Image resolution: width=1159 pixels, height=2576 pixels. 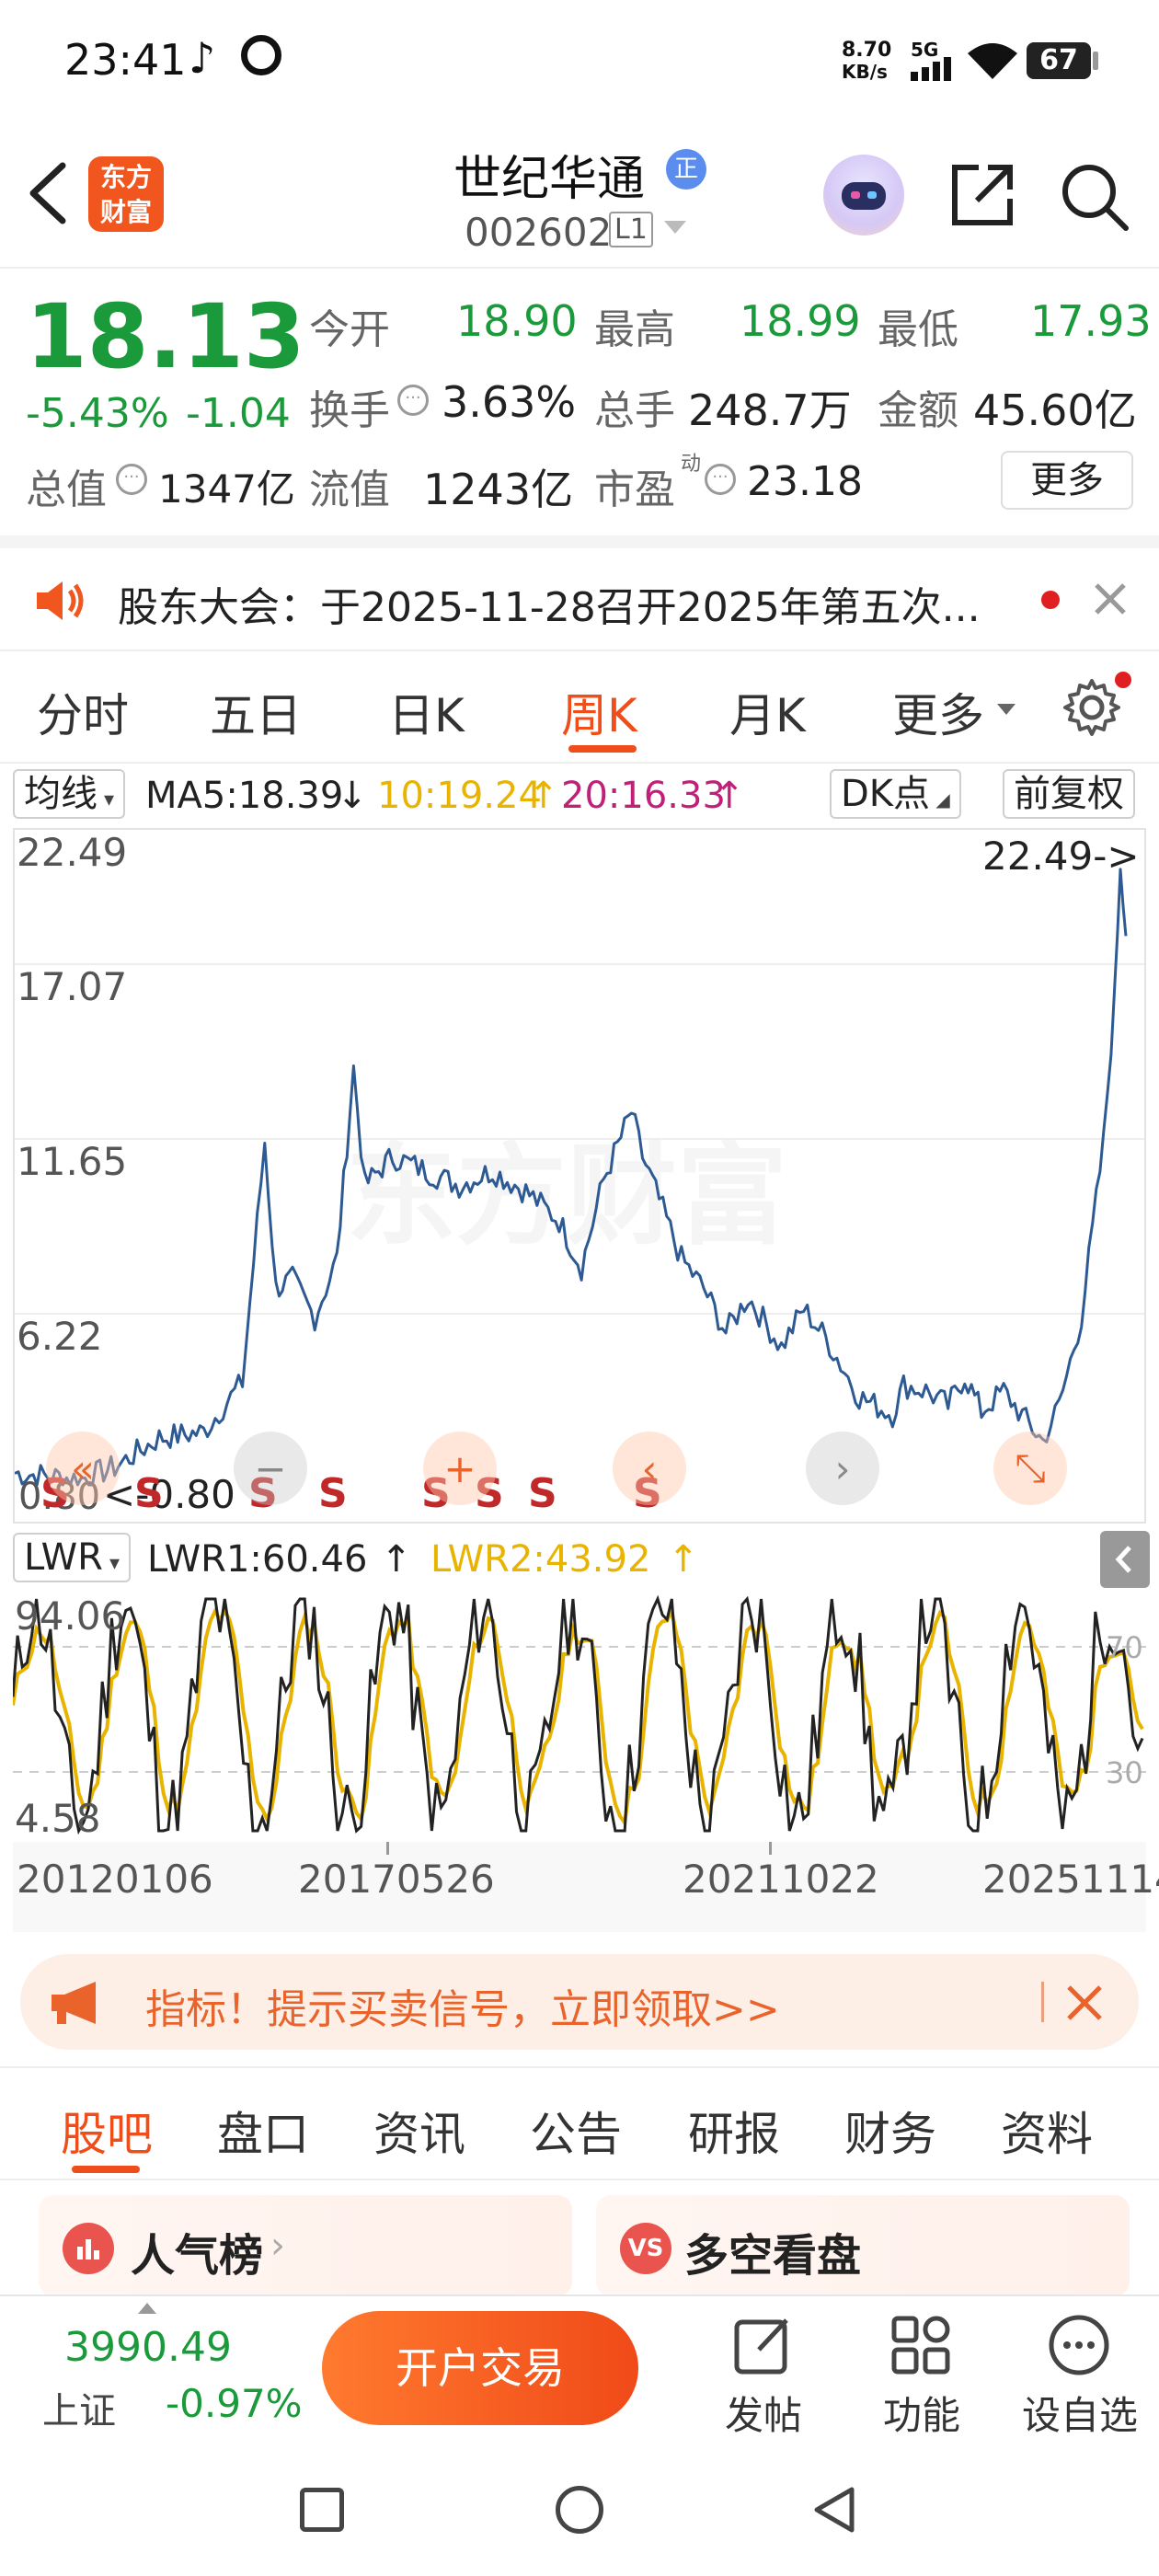 I want to click on settings-notification-dot, so click(x=1123, y=680).